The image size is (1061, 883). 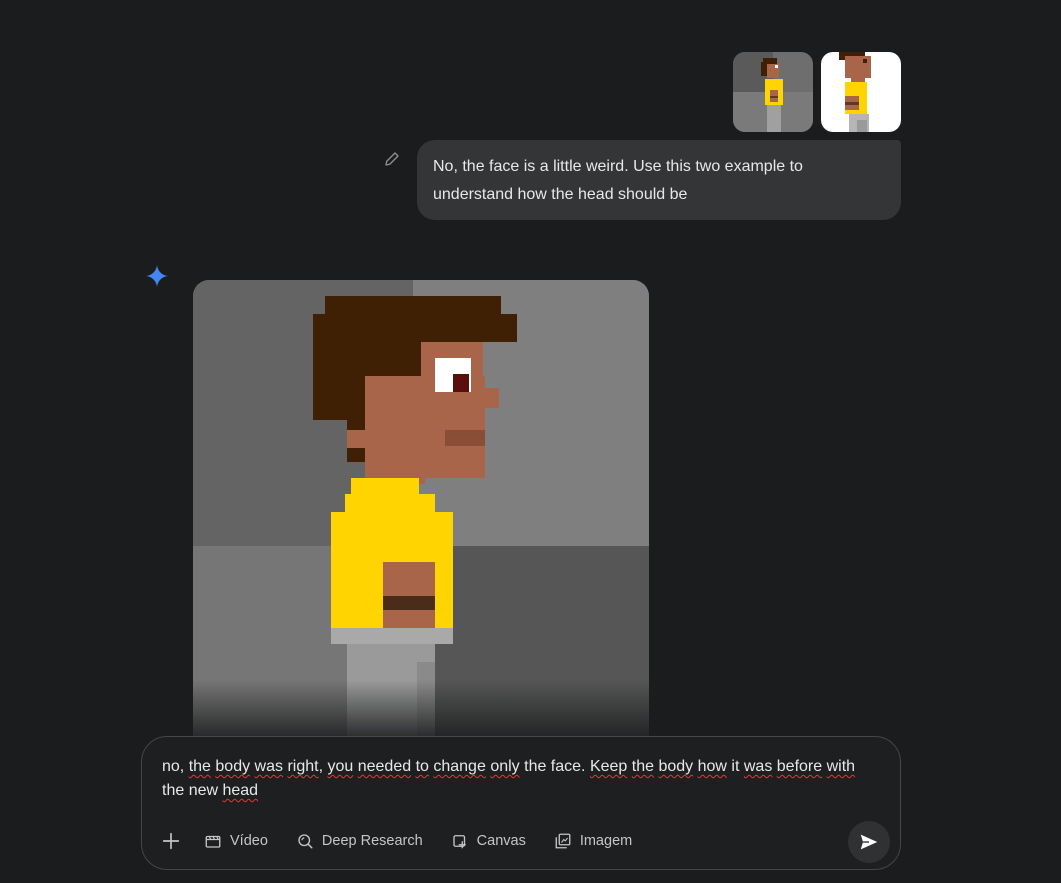 What do you see at coordinates (459, 842) in the screenshot?
I see `canvas-icon` at bounding box center [459, 842].